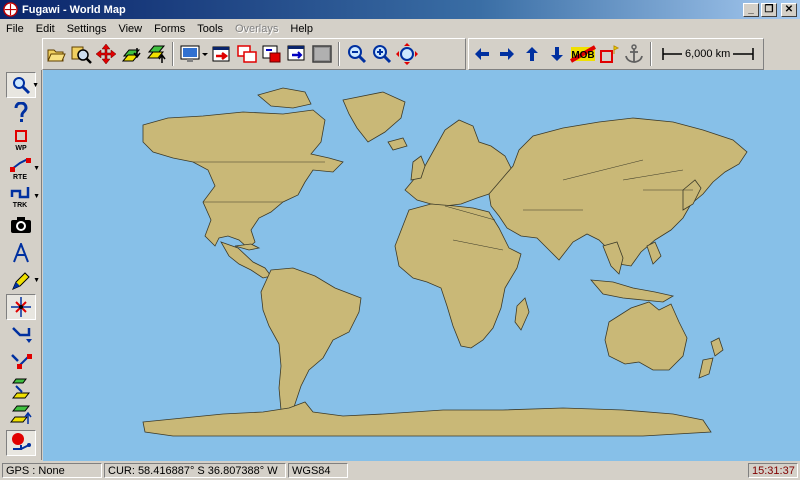 The image size is (800, 480). I want to click on antarctica-landmass, so click(427, 419).